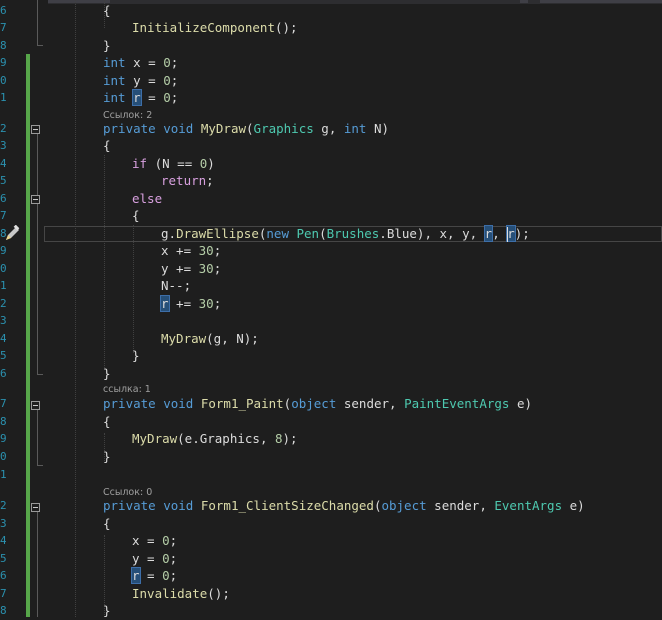  I want to click on code-token: new, so click(277, 233).